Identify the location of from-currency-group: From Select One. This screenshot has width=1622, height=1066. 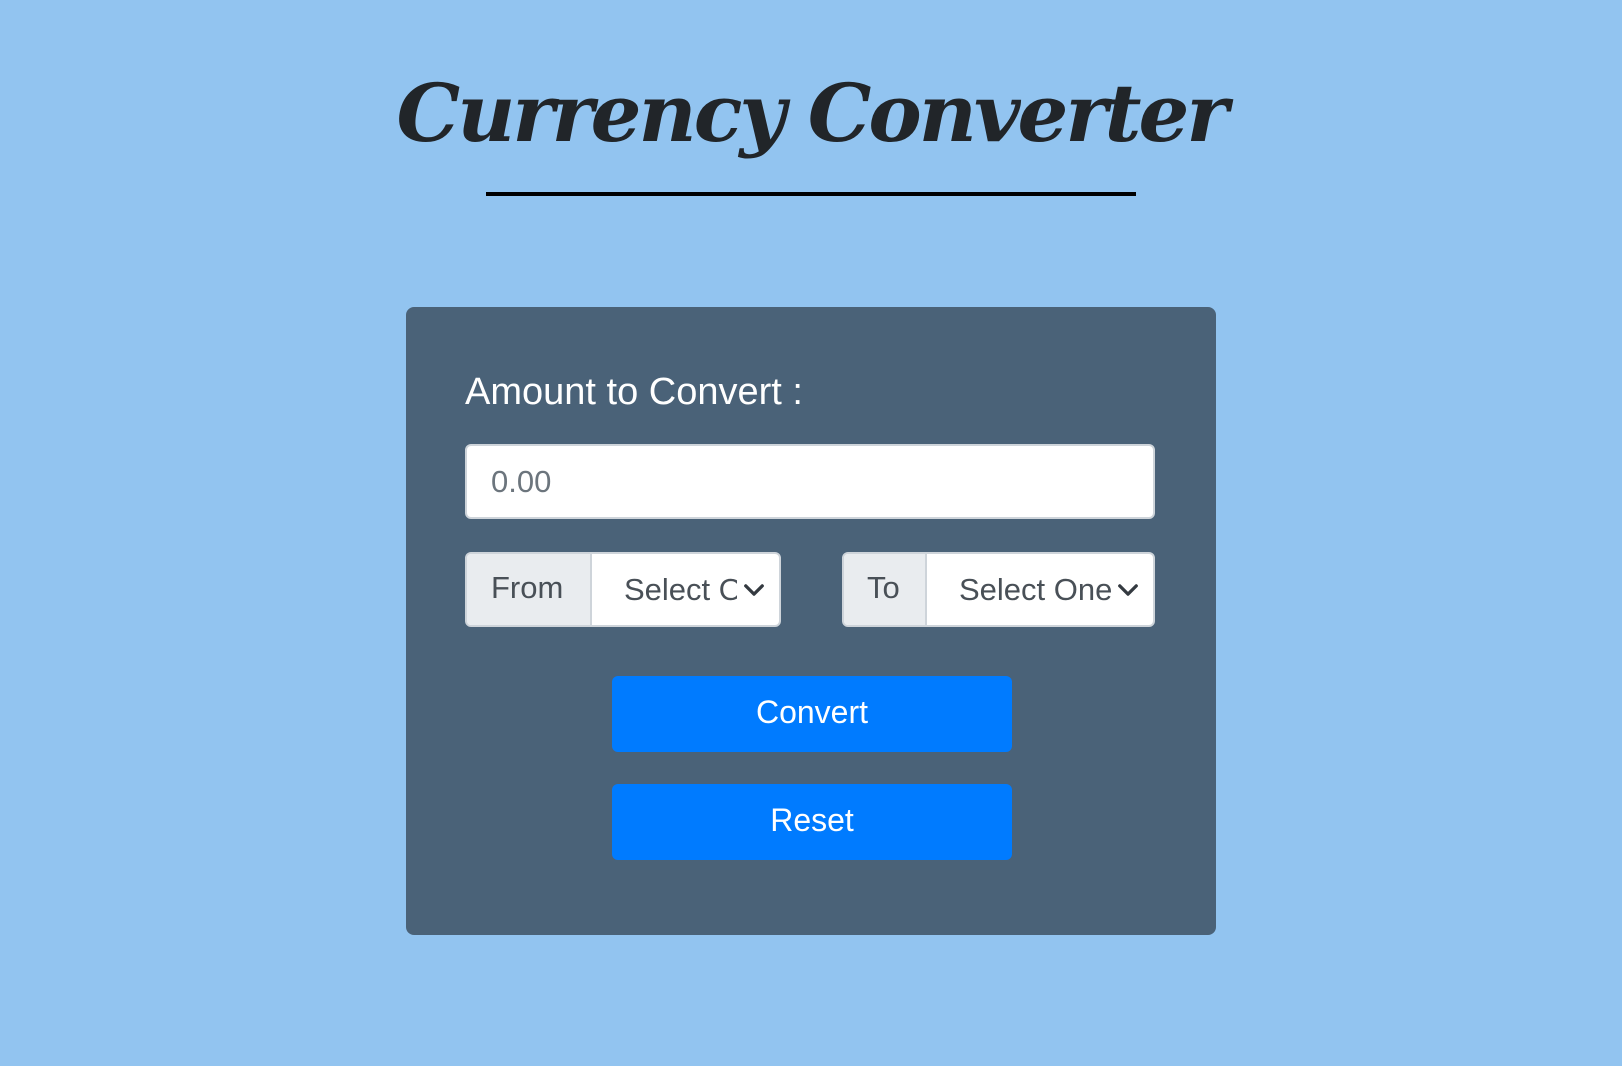
(623, 589).